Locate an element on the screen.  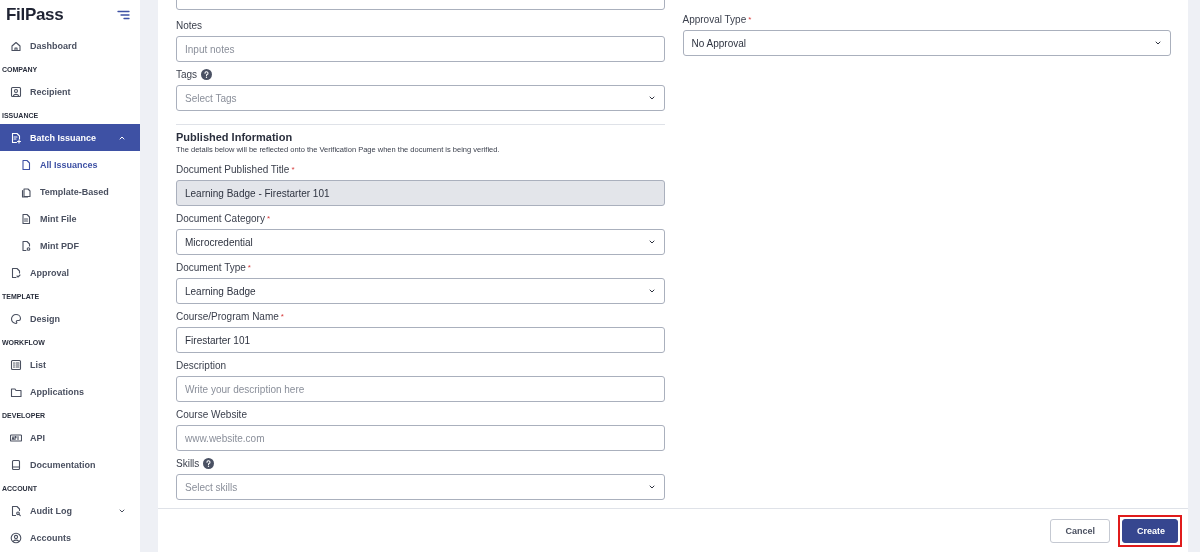
dropdown: Select skills is located at coordinates (420, 487).